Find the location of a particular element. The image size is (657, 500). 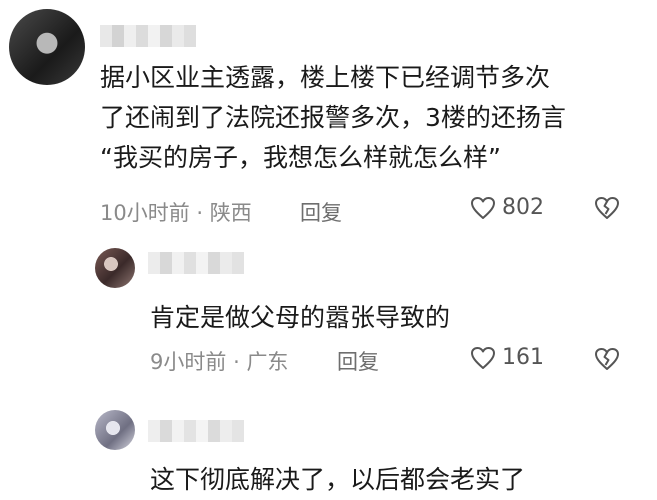

timestamp: 10小时前 is located at coordinates (145, 213).